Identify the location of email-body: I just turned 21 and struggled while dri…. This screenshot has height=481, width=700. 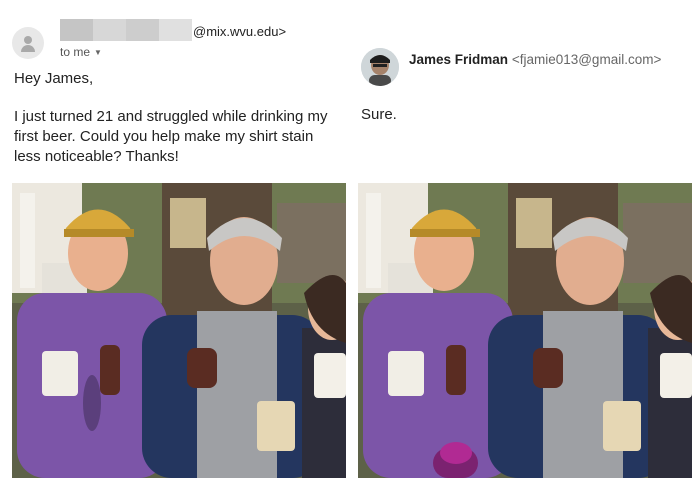
(171, 136).